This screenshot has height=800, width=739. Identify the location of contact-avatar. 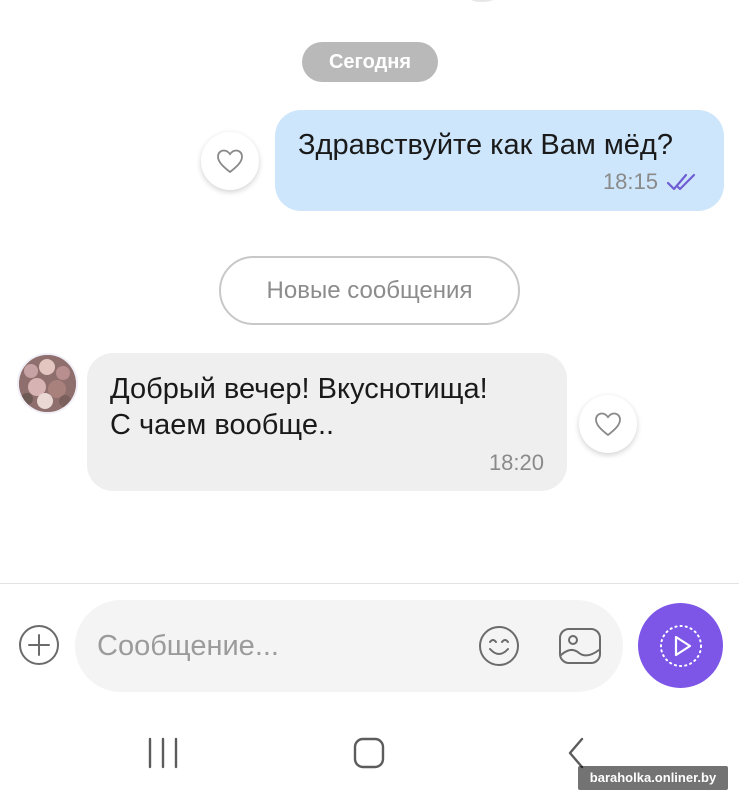
(47, 383).